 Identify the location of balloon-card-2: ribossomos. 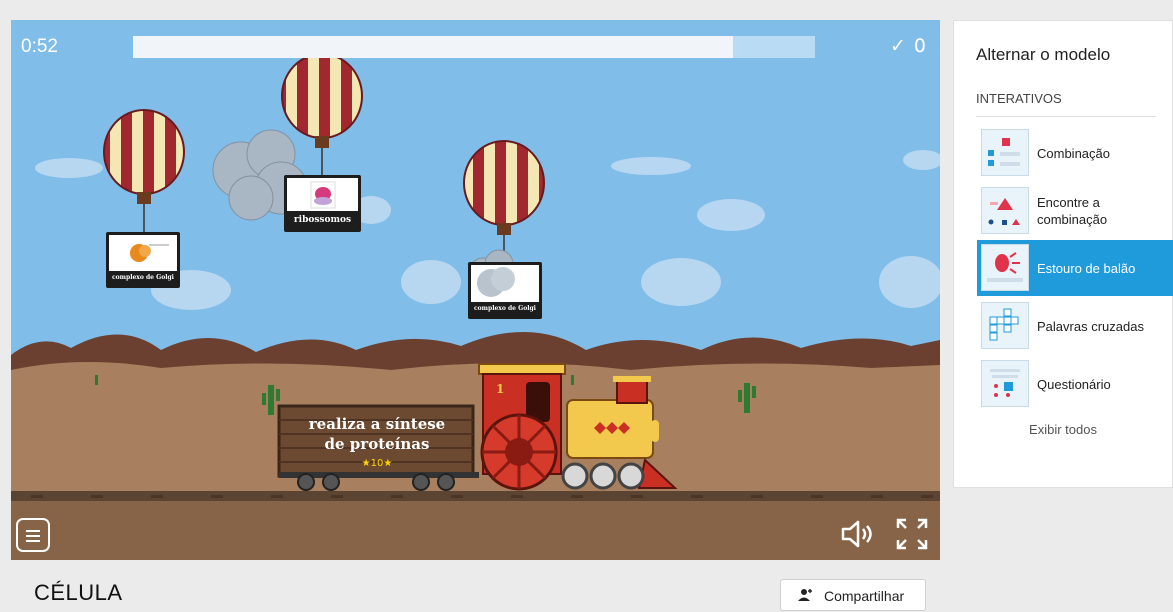
(322, 203).